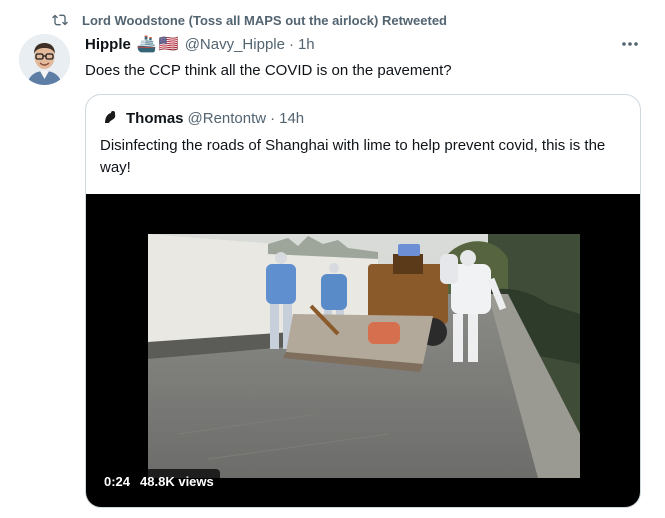 This screenshot has width=665, height=518. Describe the element at coordinates (60, 20) in the screenshot. I see `retweet-icon` at that location.